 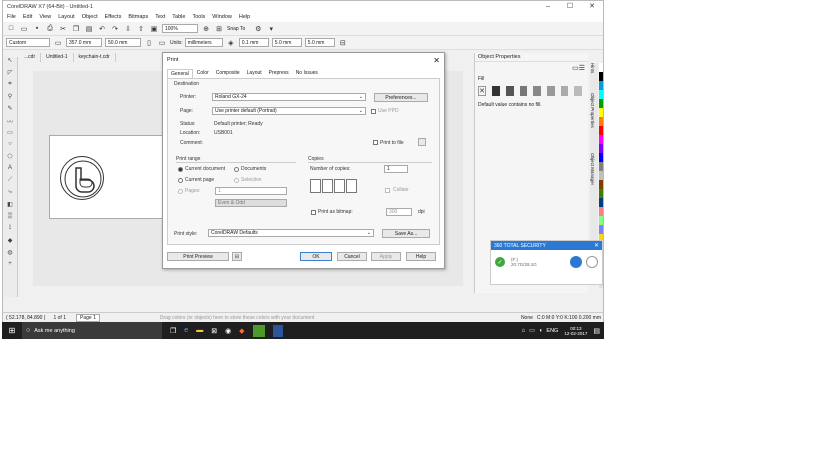 I want to click on doc-tab-keychain: keychain-t.cdr, so click(x=95, y=57).